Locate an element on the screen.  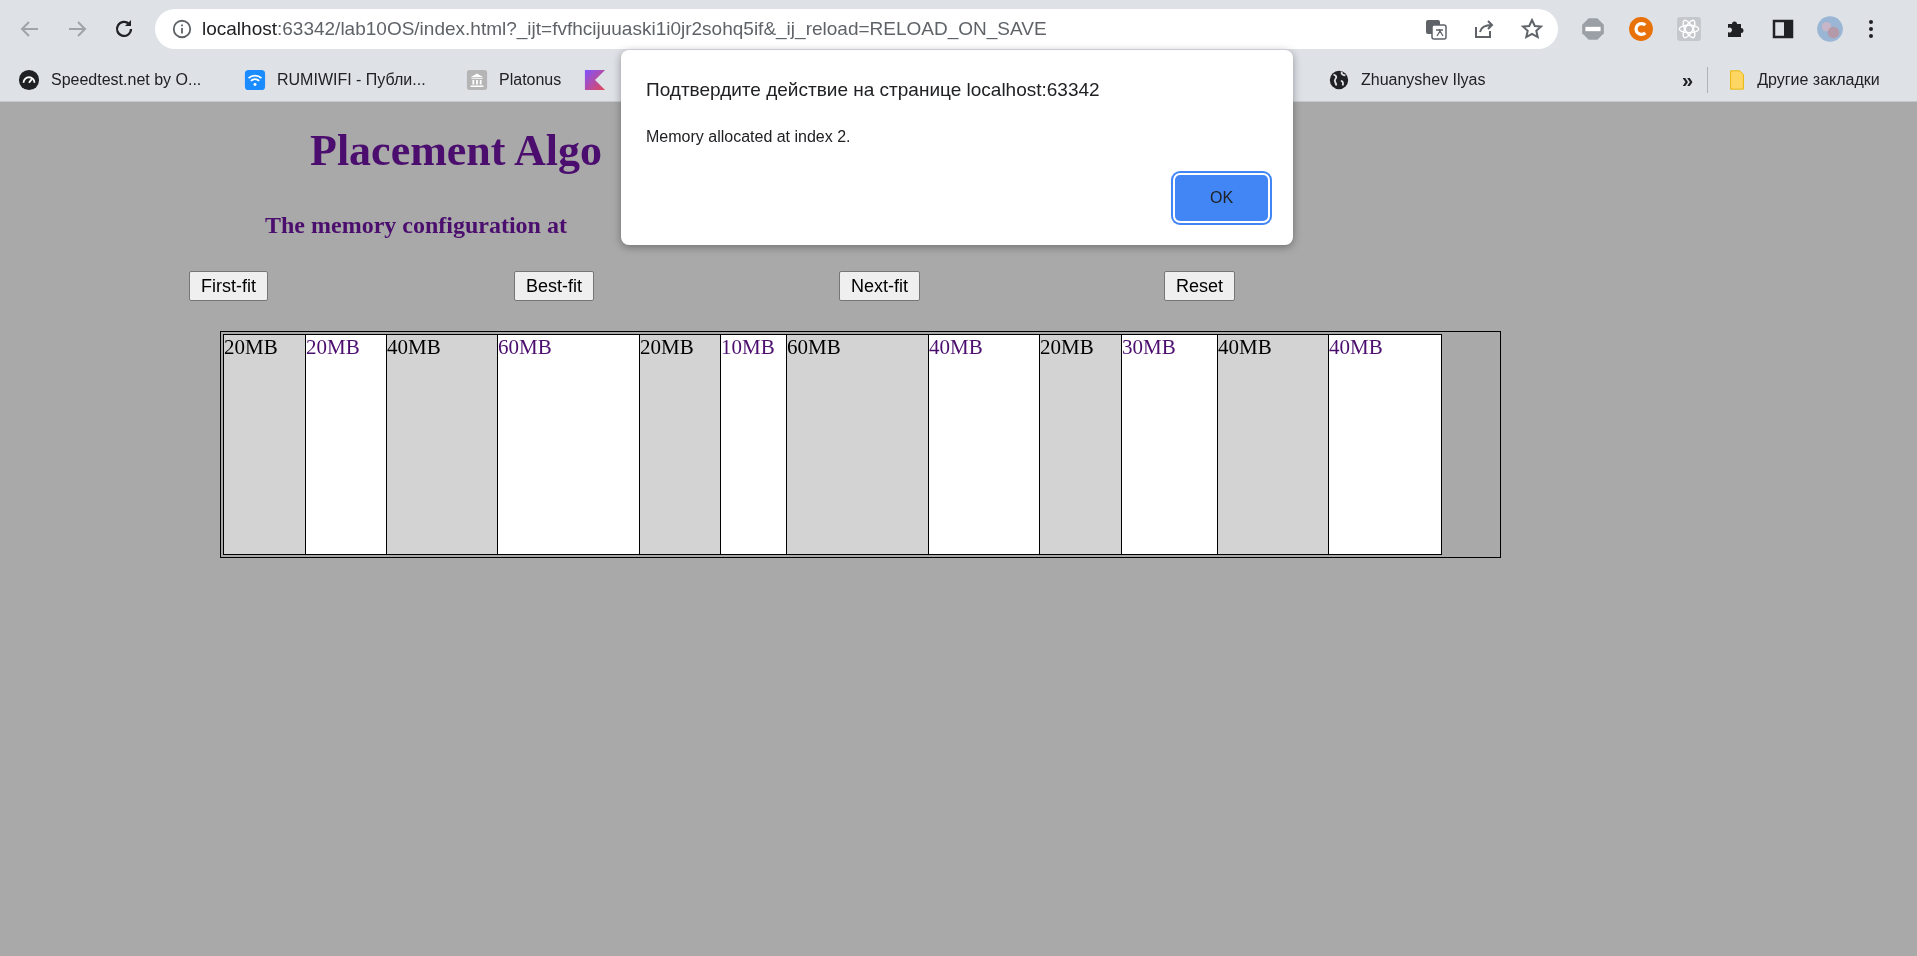
algorithm-button: Best-fit is located at coordinates (554, 286).